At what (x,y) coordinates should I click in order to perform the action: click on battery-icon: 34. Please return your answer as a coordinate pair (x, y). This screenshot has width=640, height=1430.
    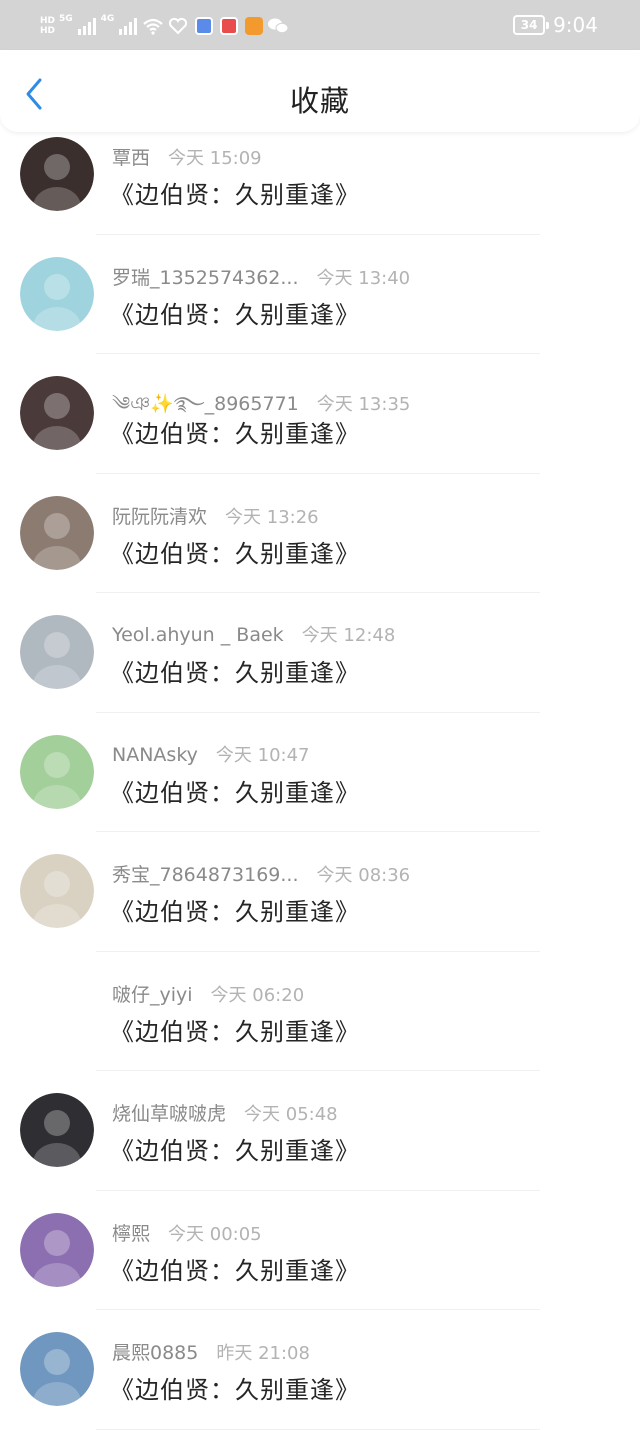
    Looking at the image, I should click on (531, 25).